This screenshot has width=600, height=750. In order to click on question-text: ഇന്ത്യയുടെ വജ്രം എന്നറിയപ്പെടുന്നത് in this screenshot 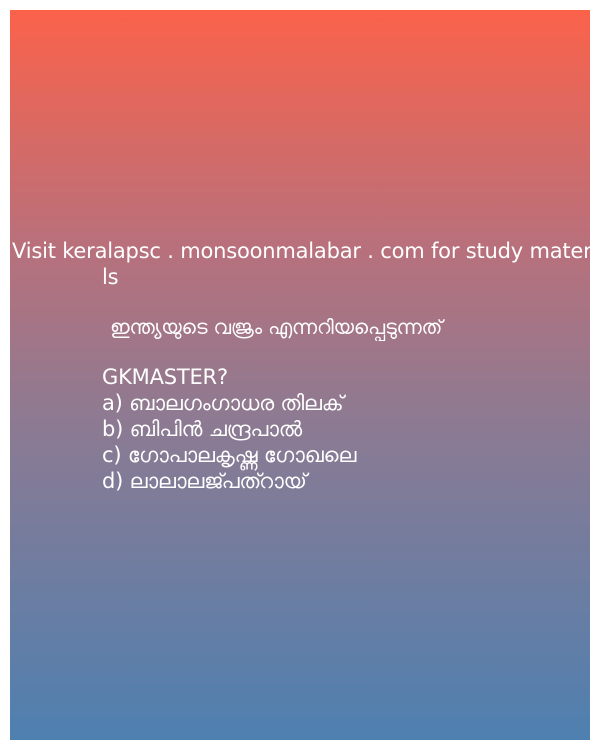, I will do `click(276, 327)`.